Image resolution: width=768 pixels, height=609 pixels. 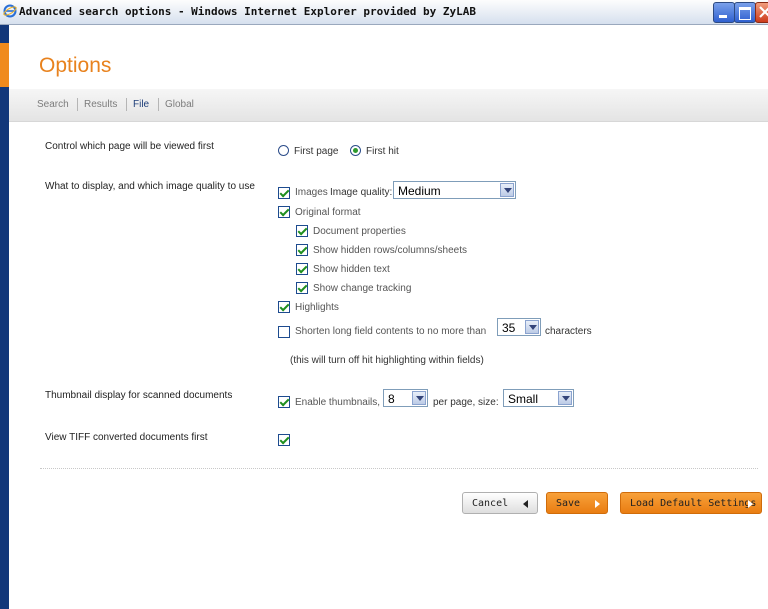 I want to click on hidden-text-label: Show hidden text, so click(x=351, y=269).